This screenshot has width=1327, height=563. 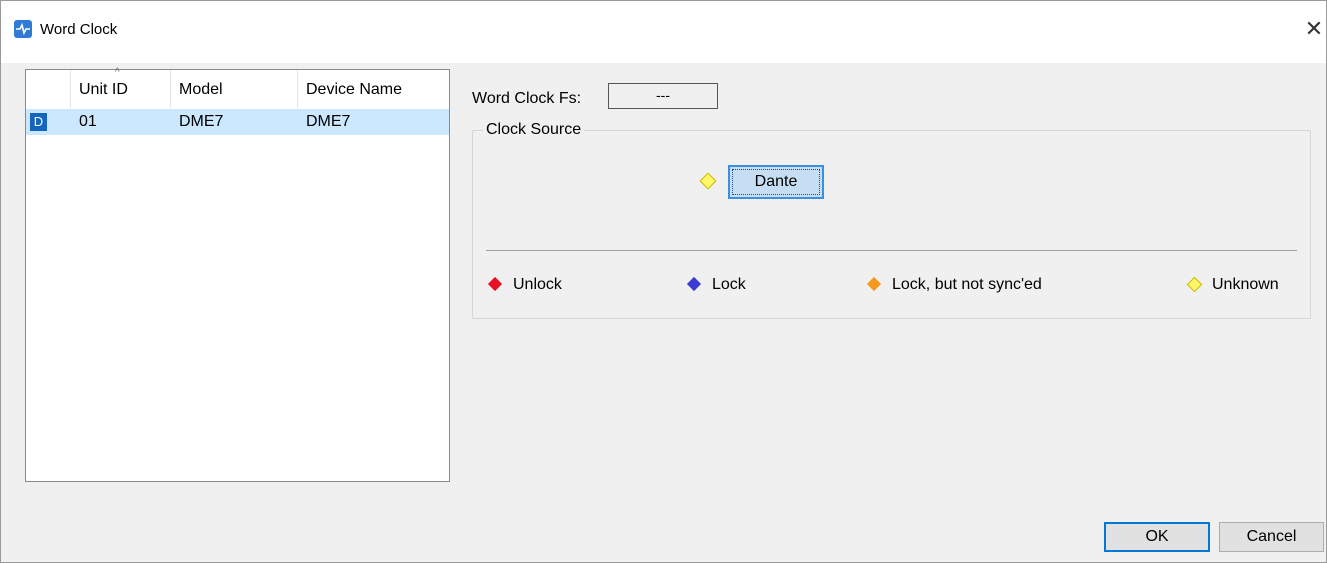 I want to click on clock-source-title: Clock Source, so click(x=534, y=130).